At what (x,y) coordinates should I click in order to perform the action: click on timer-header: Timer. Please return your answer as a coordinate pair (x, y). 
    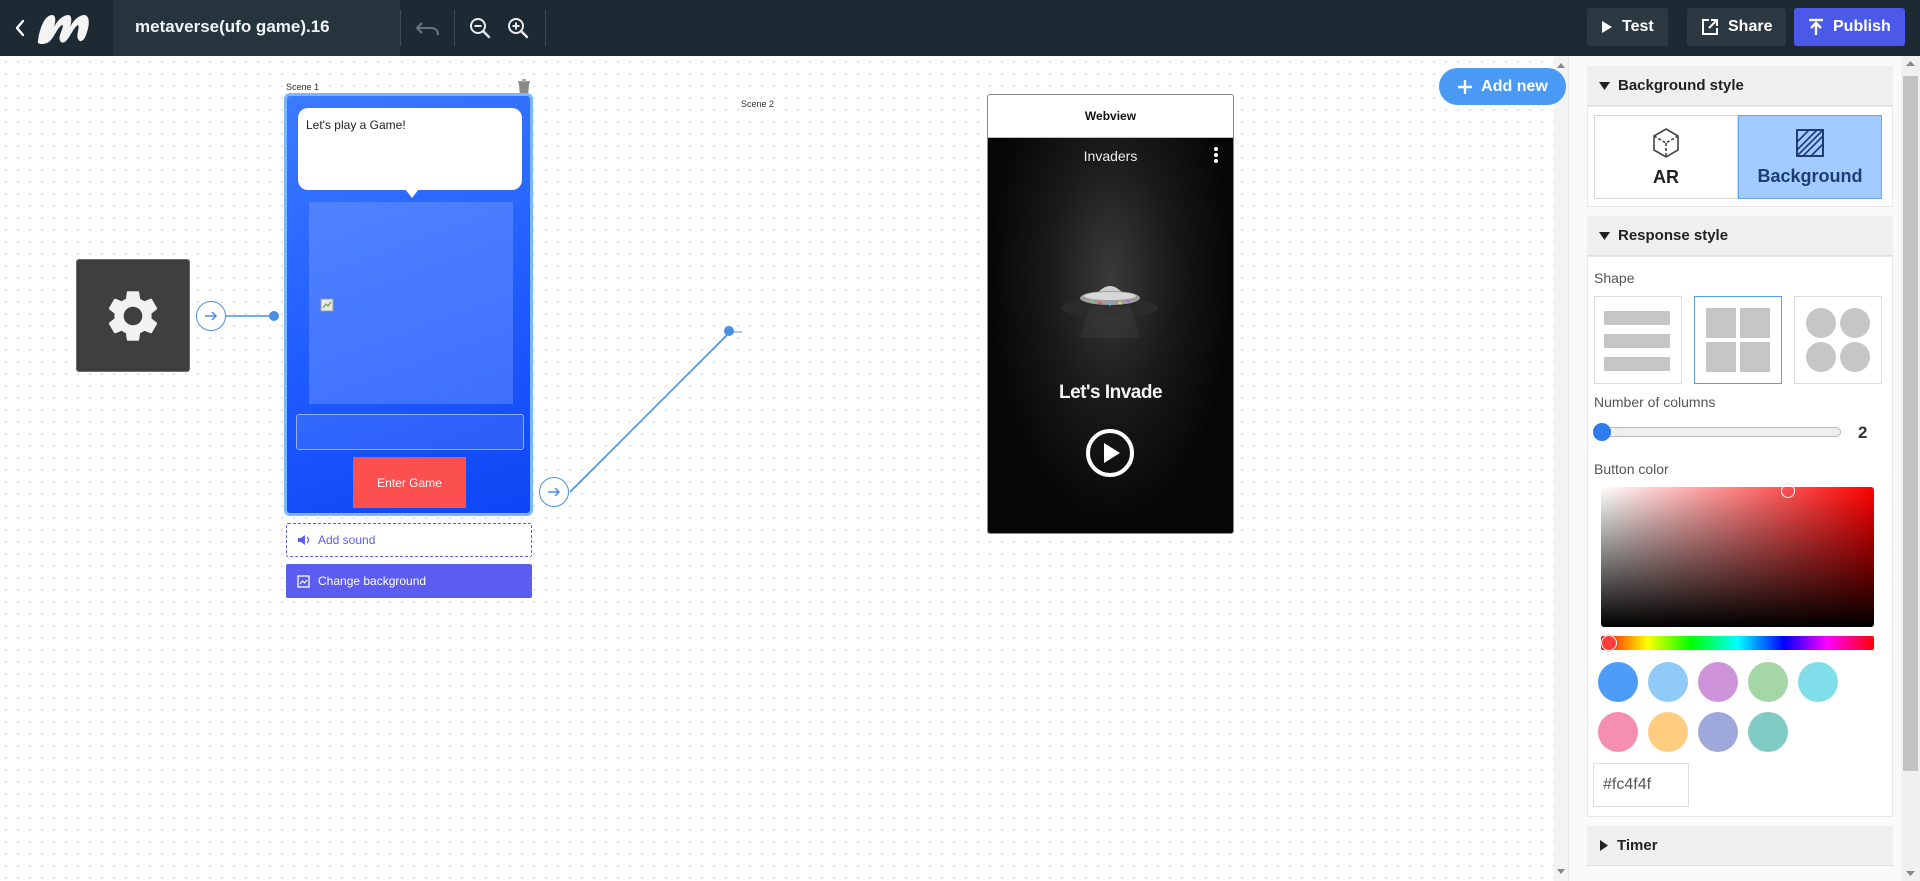
    Looking at the image, I should click on (1740, 846).